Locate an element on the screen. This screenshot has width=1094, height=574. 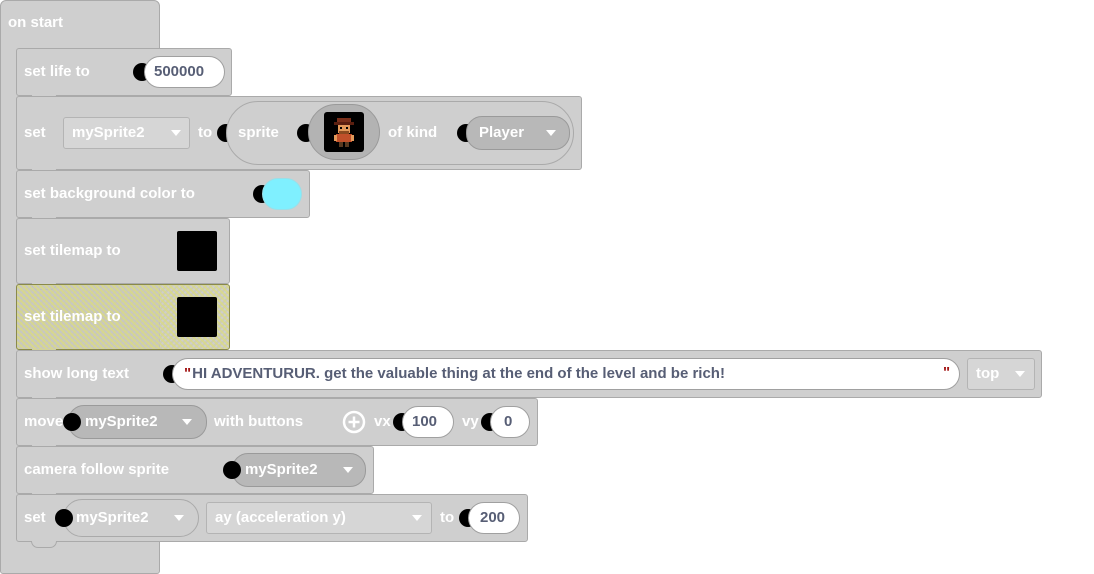
life-value-input: 500000 is located at coordinates (184, 72).